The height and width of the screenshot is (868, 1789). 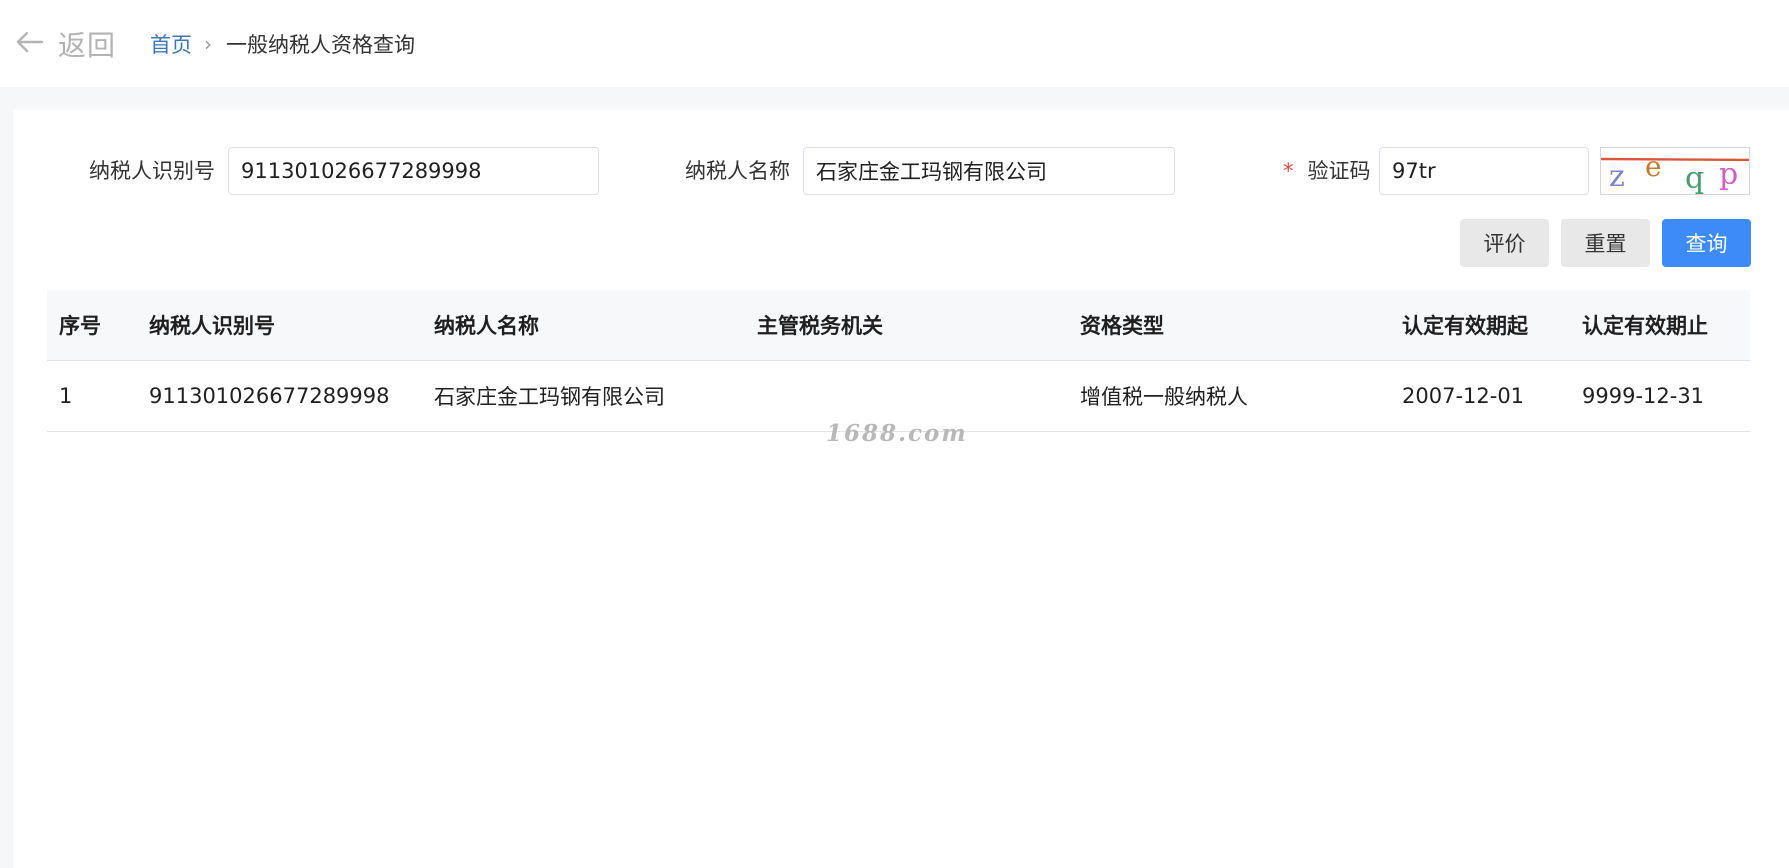 What do you see at coordinates (1463, 396) in the screenshot?
I see `table-cell: 2007-12-01` at bounding box center [1463, 396].